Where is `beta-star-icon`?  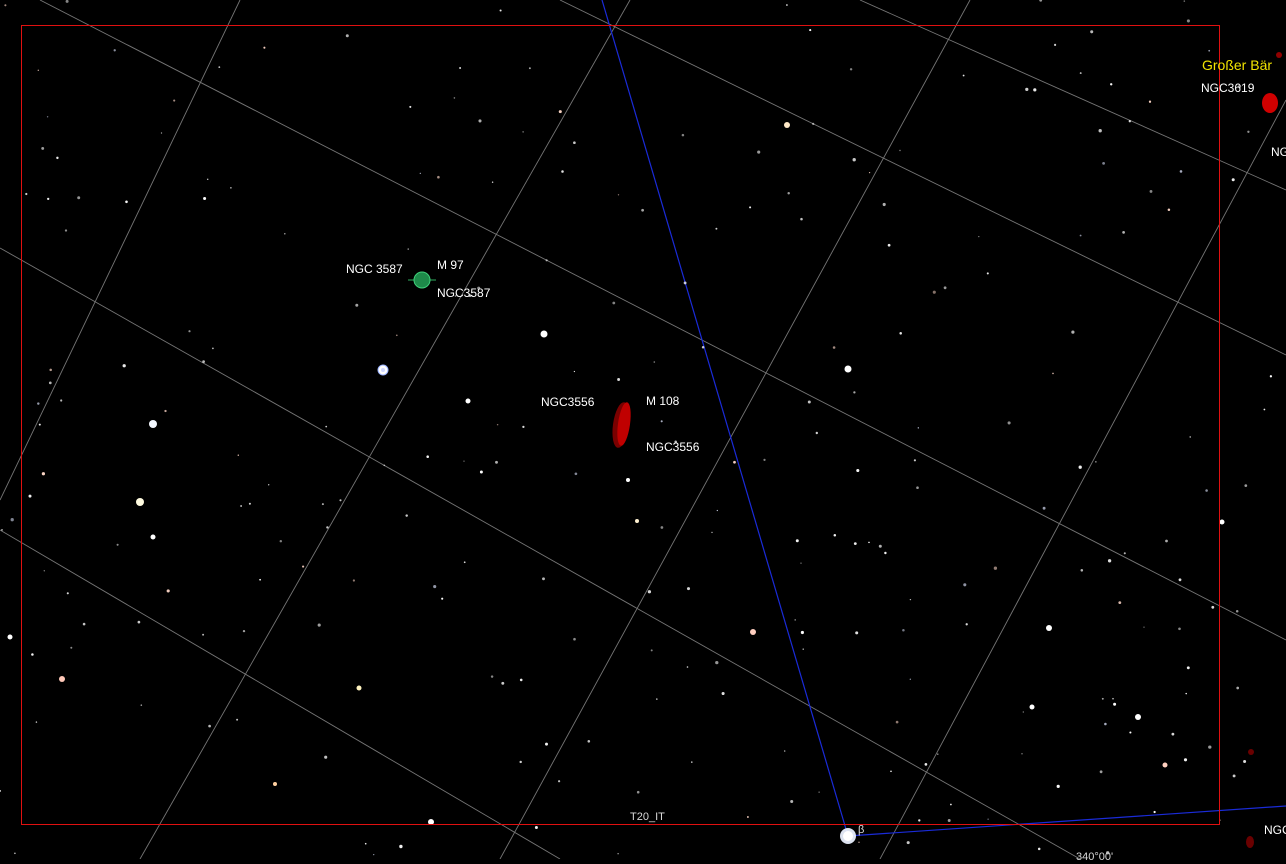
beta-star-icon is located at coordinates (848, 836).